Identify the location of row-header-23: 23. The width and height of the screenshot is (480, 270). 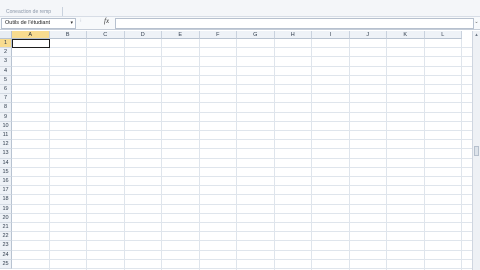
(6, 246).